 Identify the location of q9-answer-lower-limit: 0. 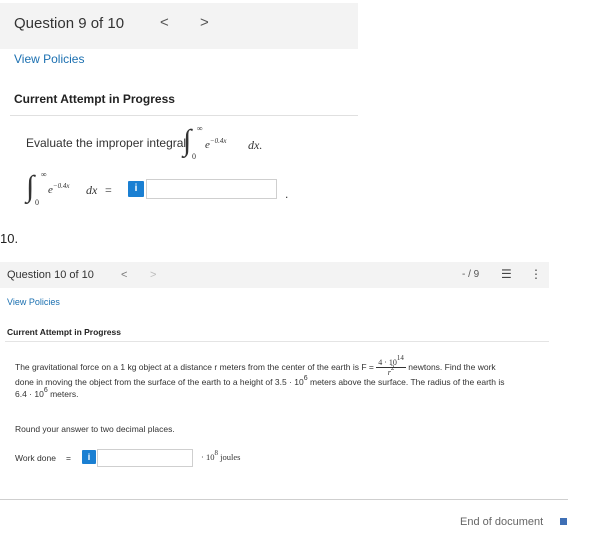
(37, 202).